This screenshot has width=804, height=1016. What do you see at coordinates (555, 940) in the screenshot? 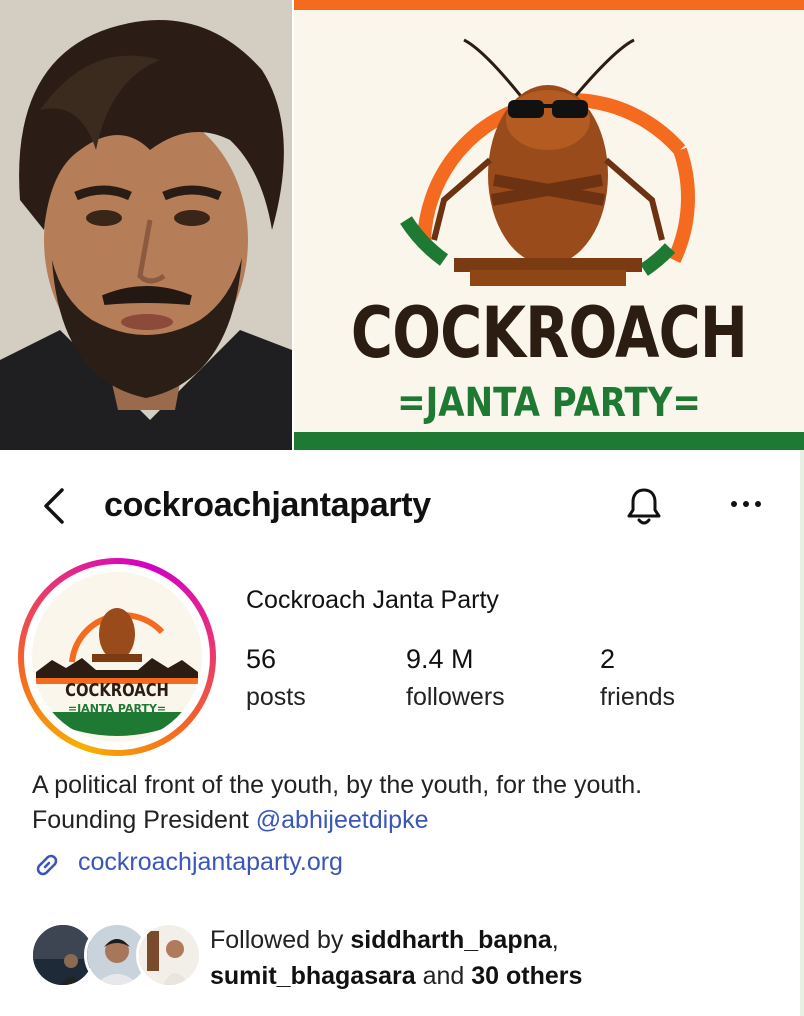
I see `comma: ,` at bounding box center [555, 940].